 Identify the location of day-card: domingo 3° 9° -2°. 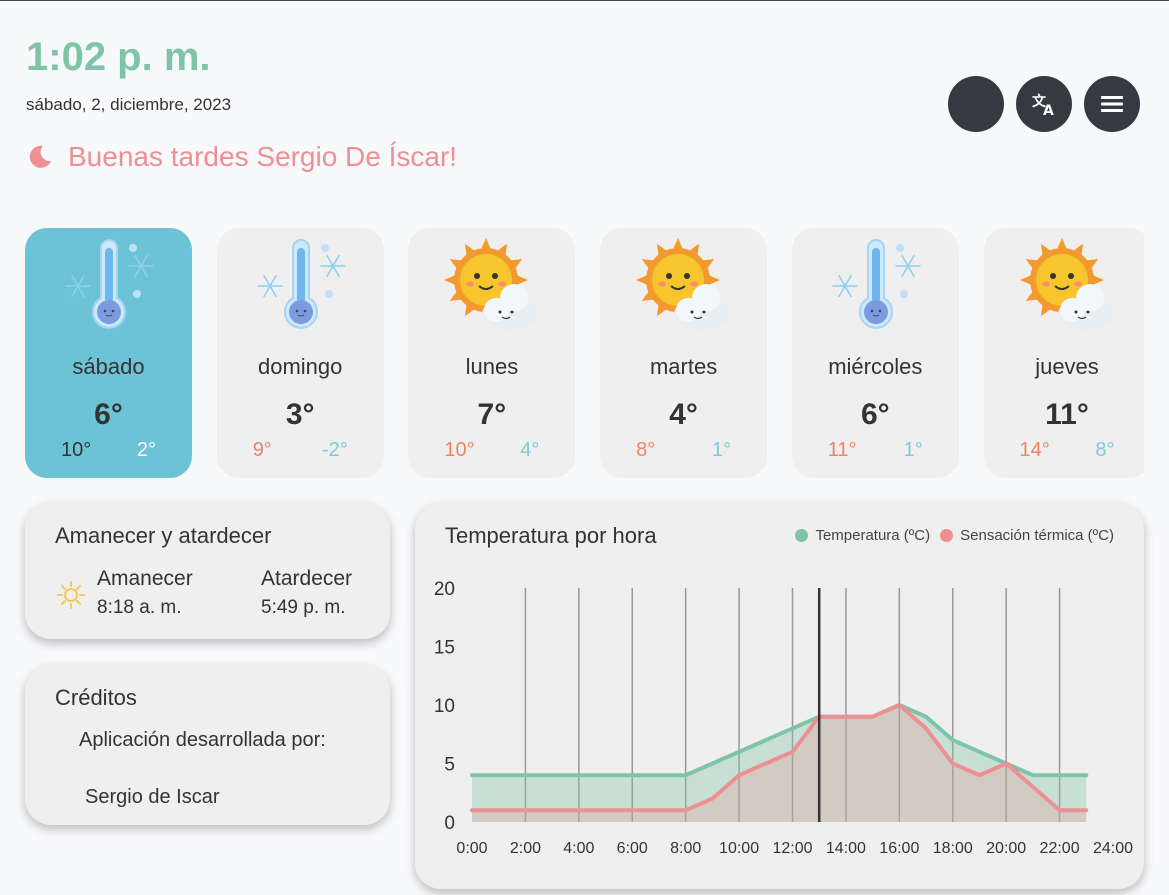
(300, 353).